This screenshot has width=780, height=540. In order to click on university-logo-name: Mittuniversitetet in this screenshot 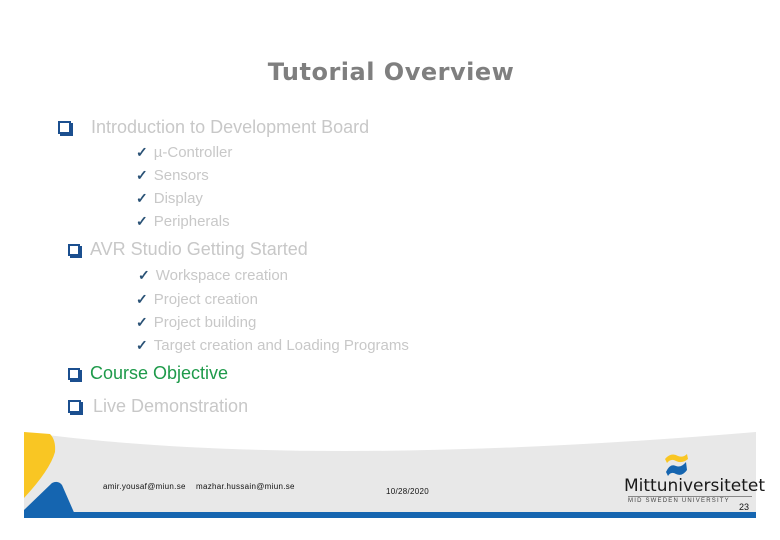, I will do `click(694, 486)`.